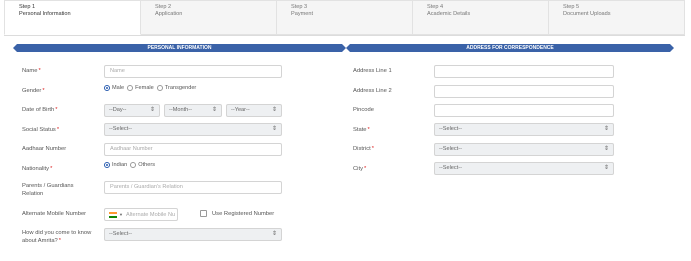 This screenshot has height=261, width=691. I want to click on nationality-radio-group: Indian Others, so click(131, 165).